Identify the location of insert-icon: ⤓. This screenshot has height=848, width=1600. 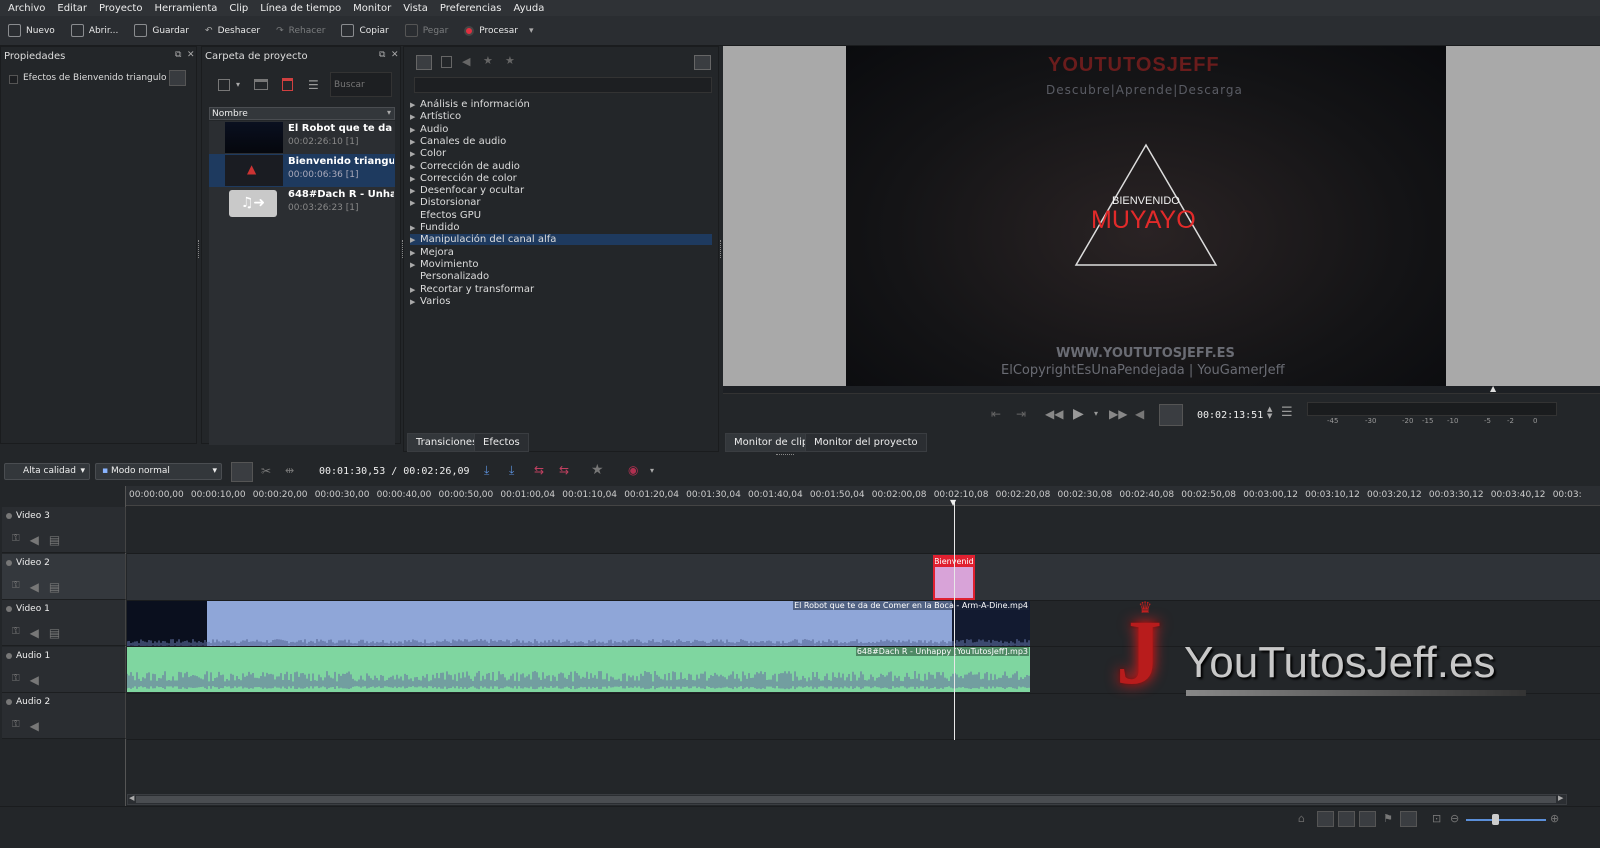
(486, 470).